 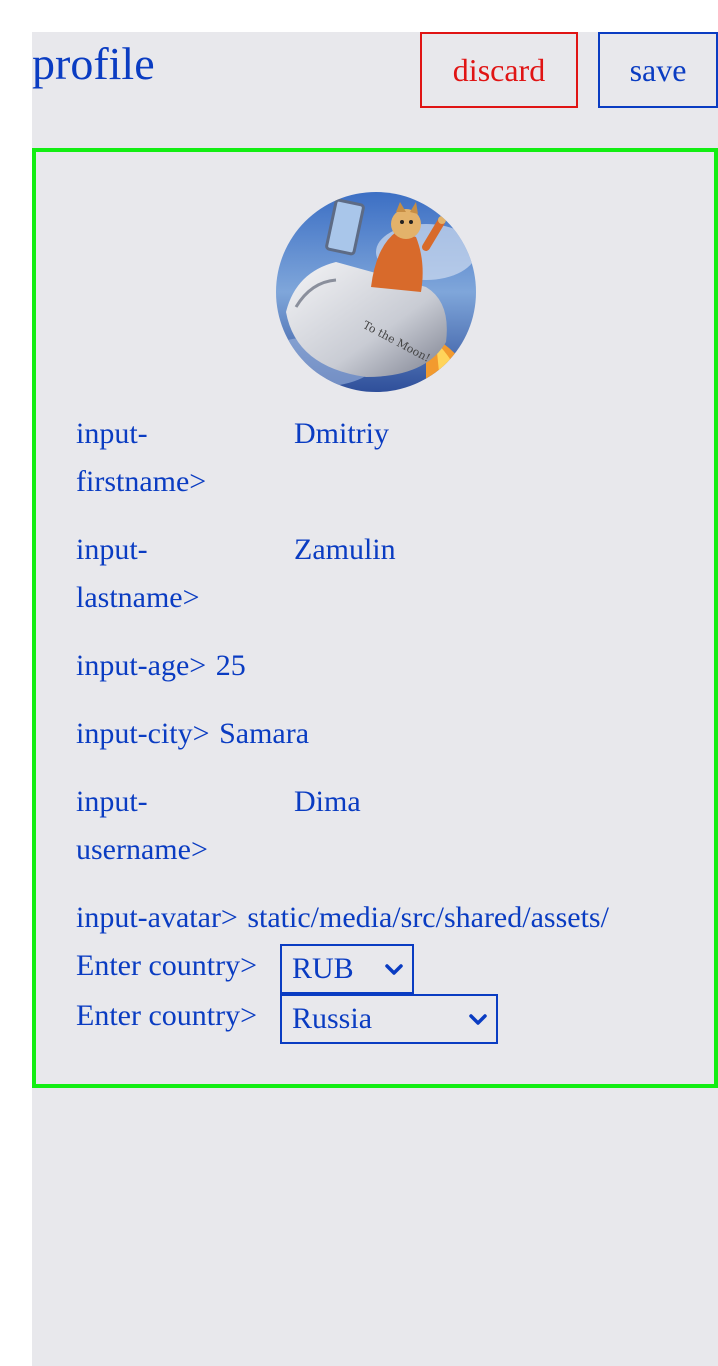 What do you see at coordinates (323, 968) in the screenshot?
I see `currency-selected-value: RUB` at bounding box center [323, 968].